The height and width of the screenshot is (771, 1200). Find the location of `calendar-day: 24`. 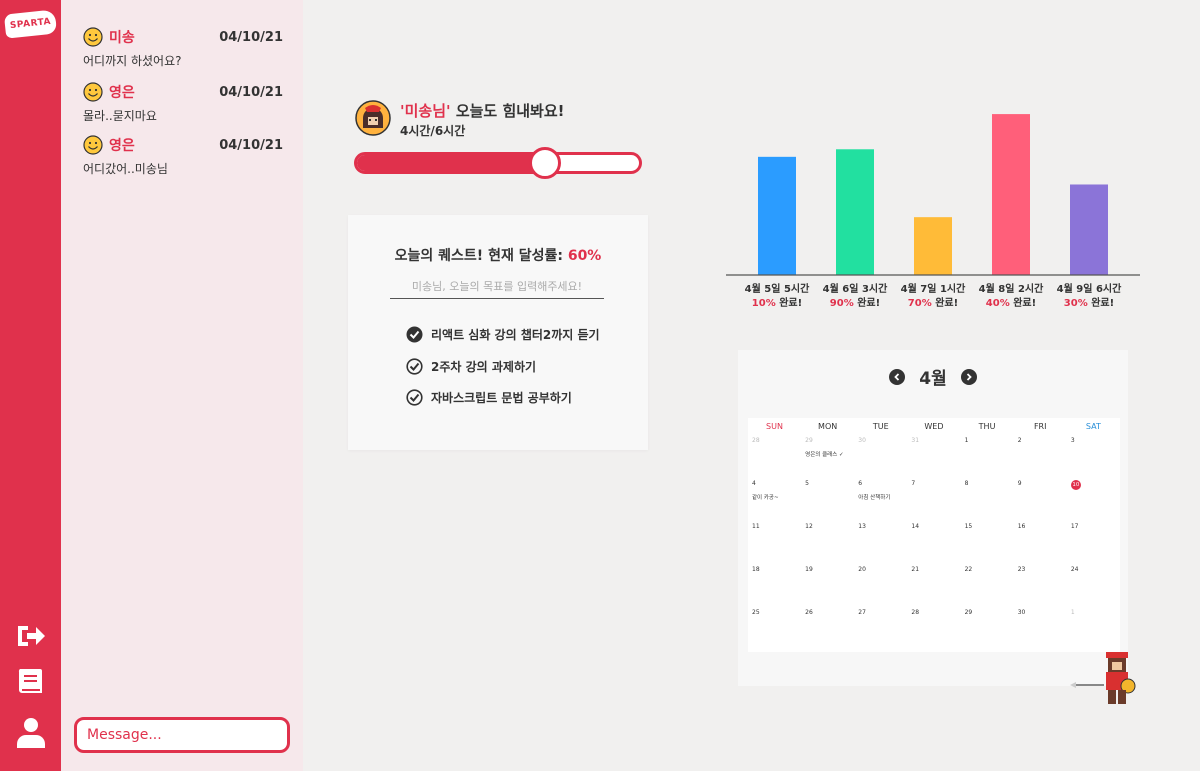

calendar-day: 24 is located at coordinates (1093, 585).